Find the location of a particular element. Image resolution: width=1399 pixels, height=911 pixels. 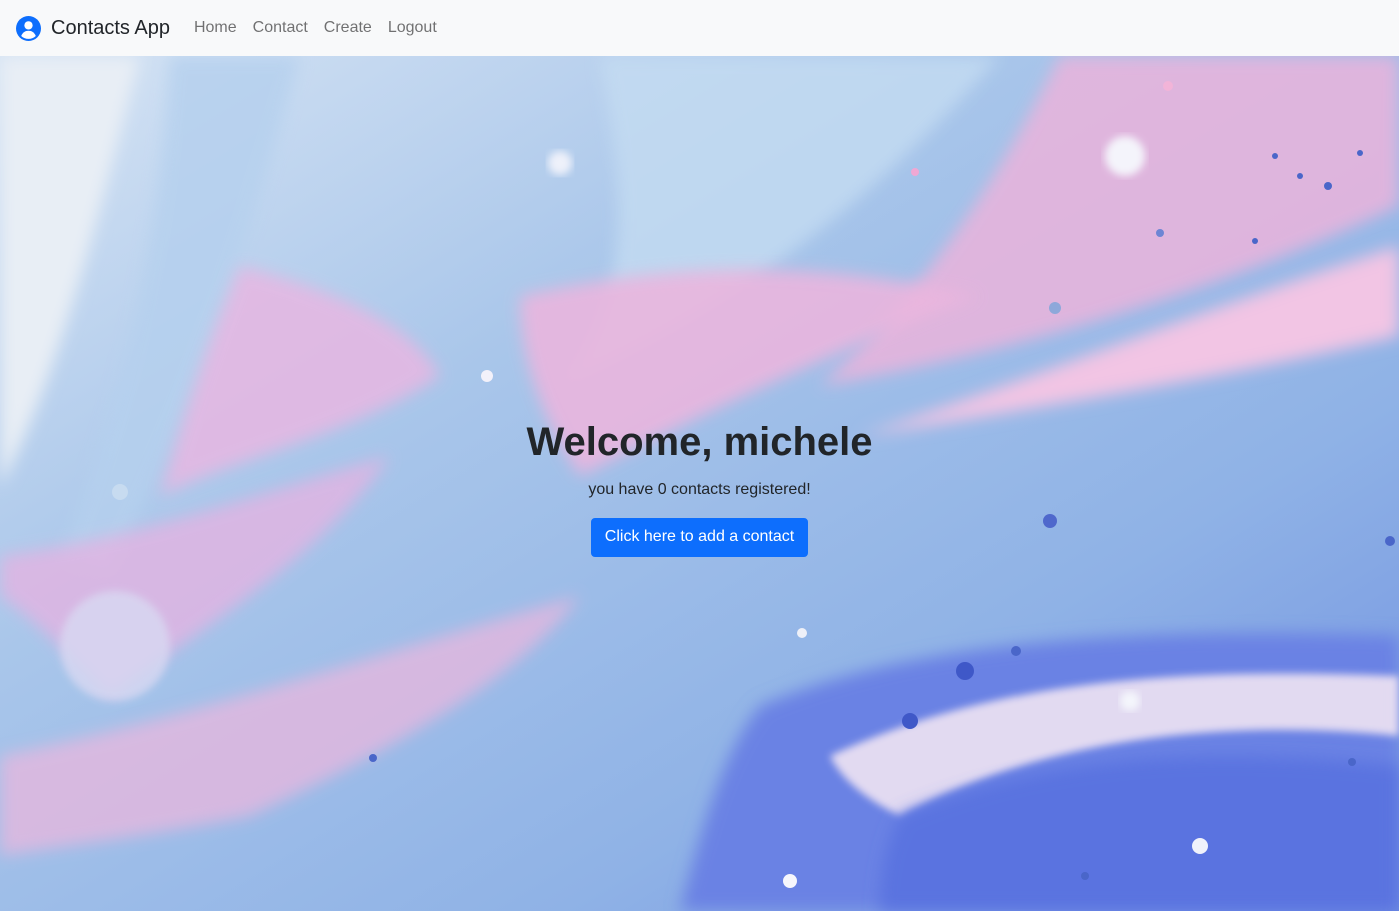

add-contact-button: Click here to add a contact is located at coordinates (699, 537).